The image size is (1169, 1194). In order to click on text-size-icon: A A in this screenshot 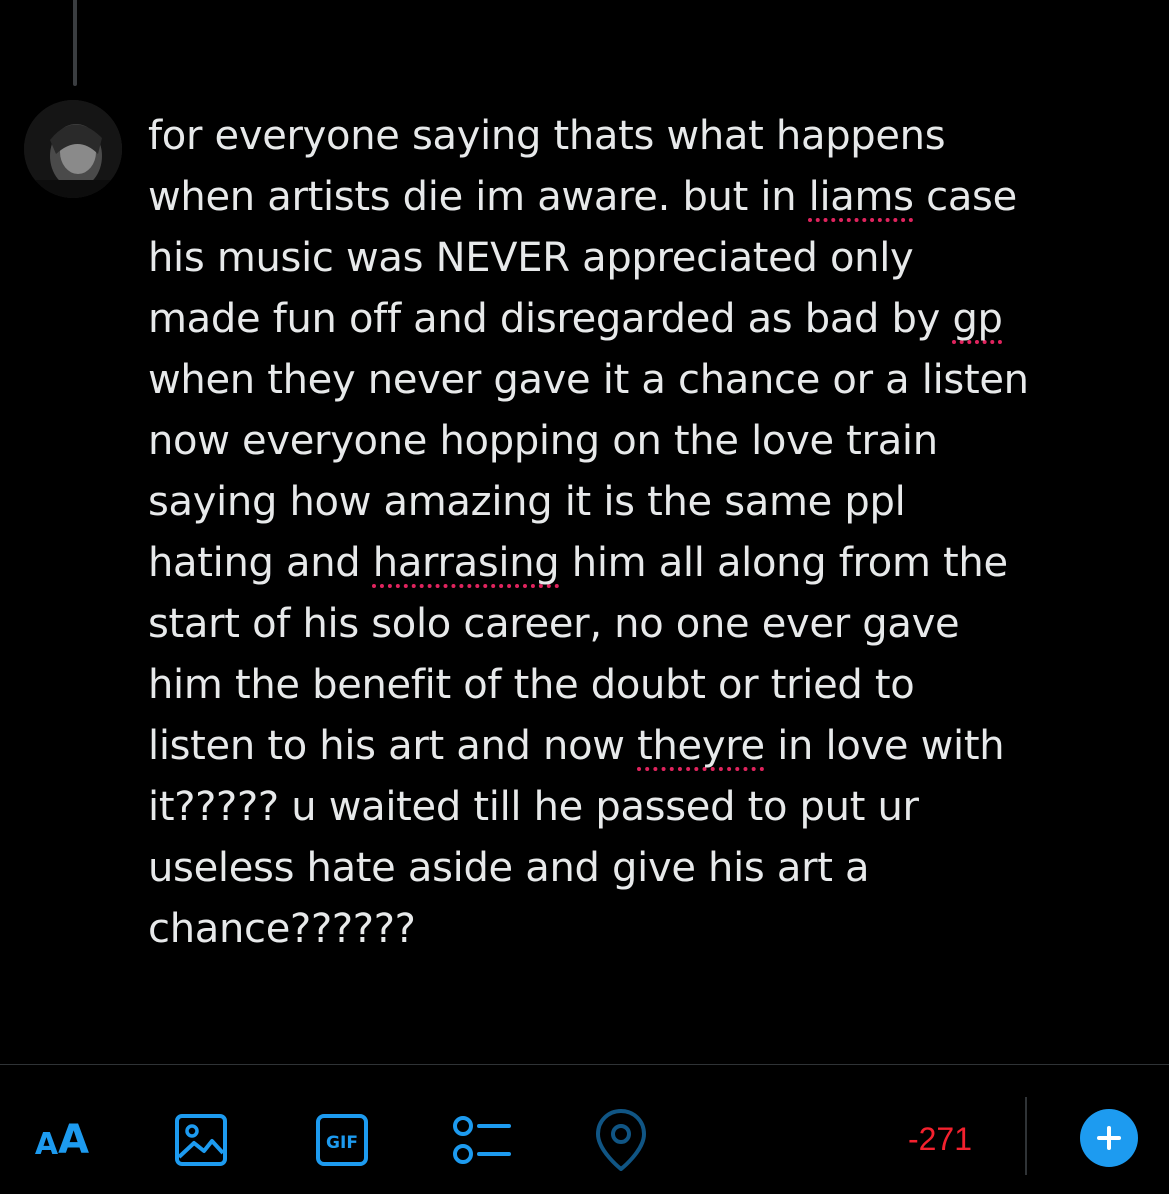, I will do `click(62, 1140)`.